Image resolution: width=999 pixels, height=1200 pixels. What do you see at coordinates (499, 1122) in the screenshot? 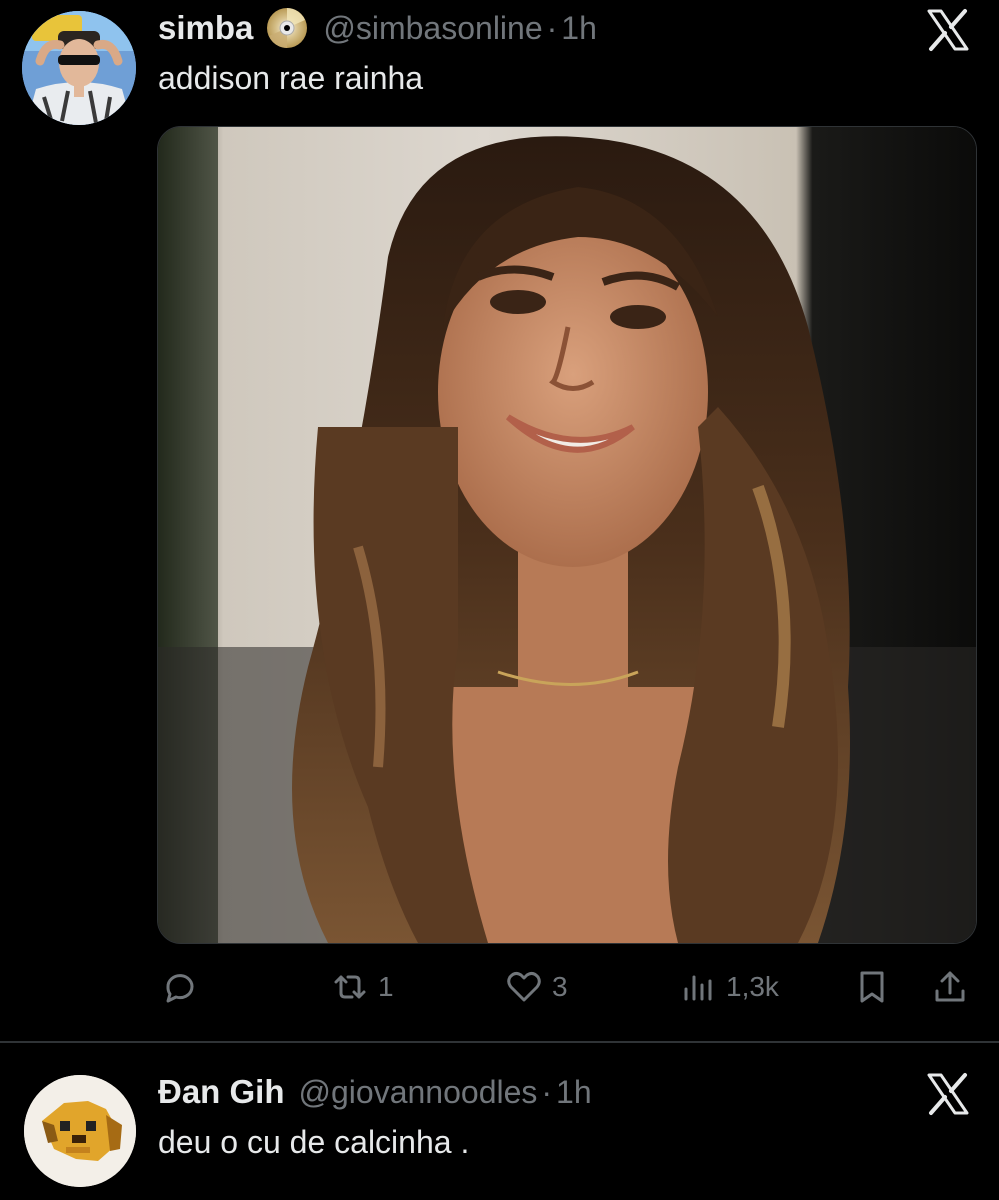
I see `reply-tweet` at bounding box center [499, 1122].